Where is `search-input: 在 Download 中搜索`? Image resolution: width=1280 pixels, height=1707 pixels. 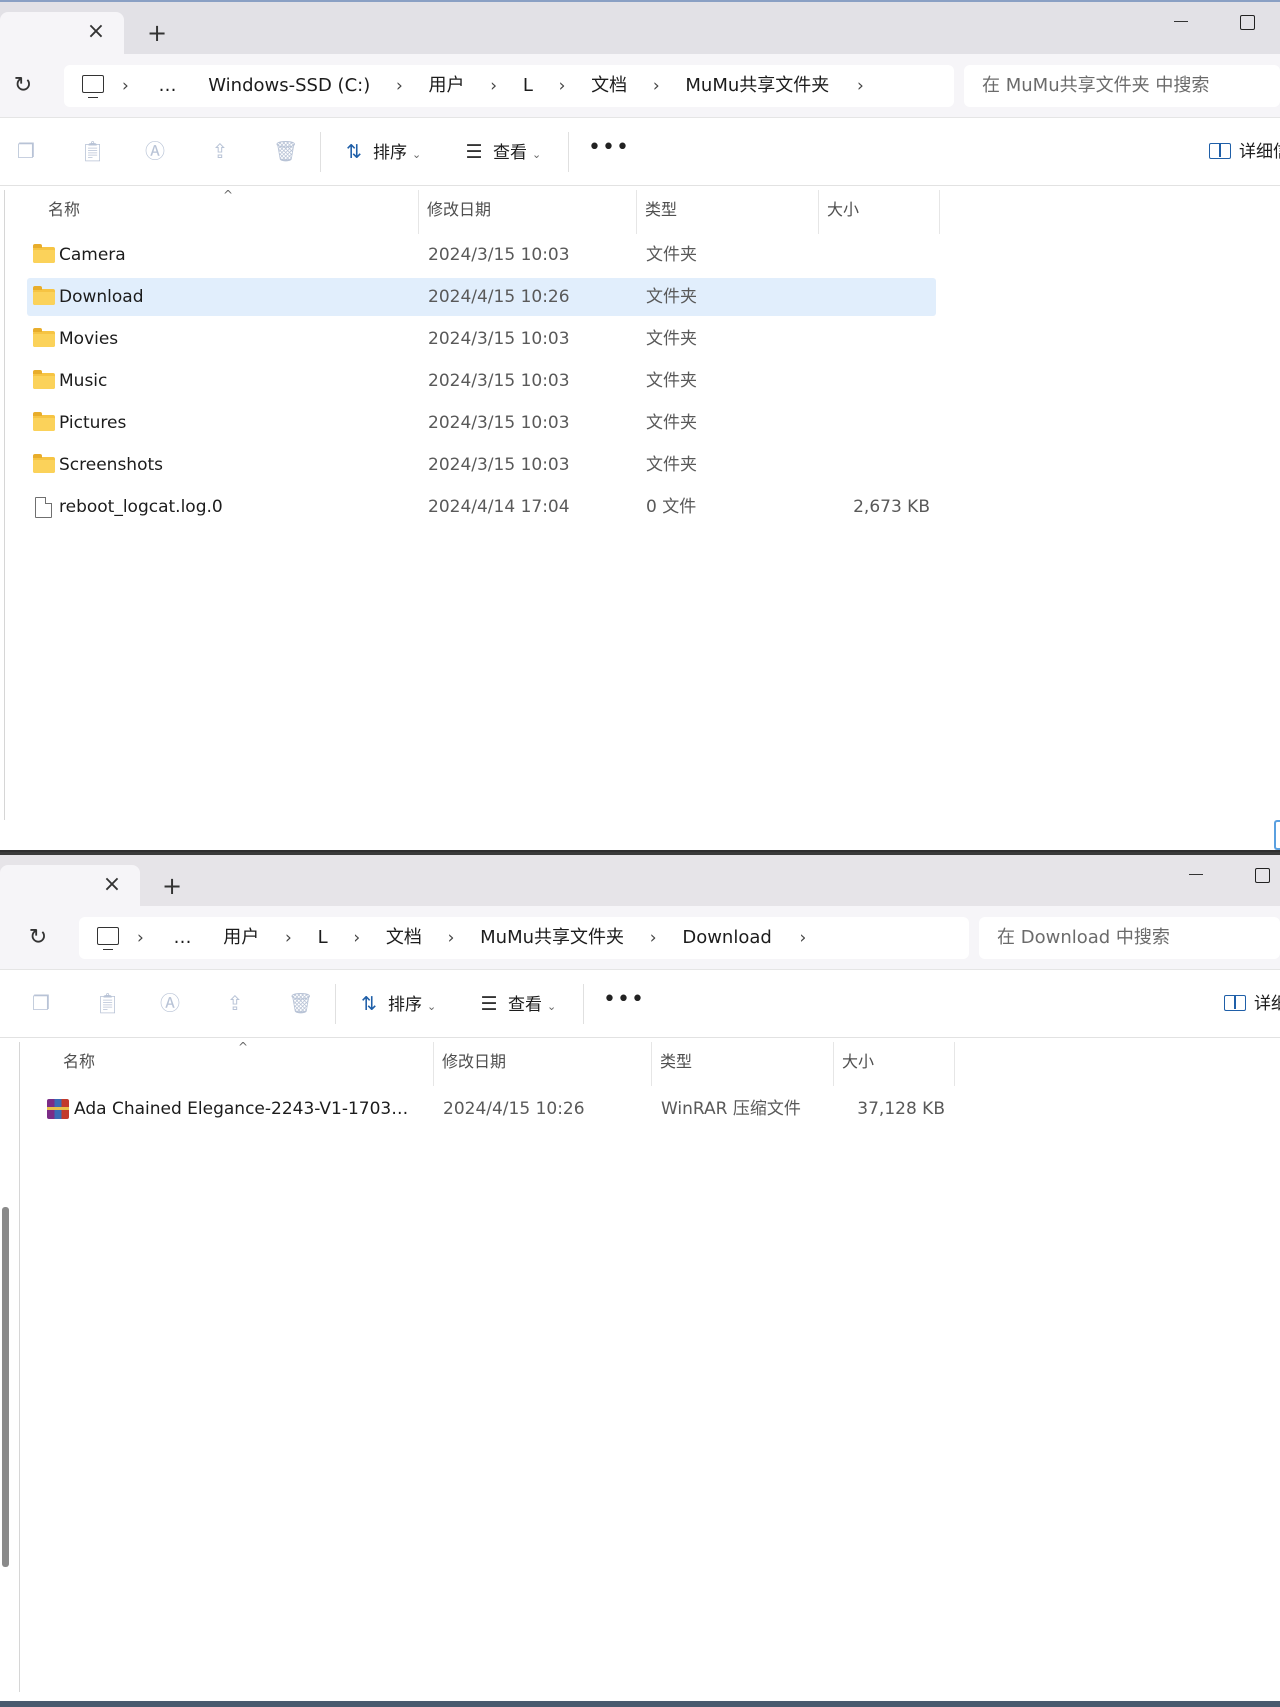
search-input: 在 Download 中搜索 is located at coordinates (1129, 938).